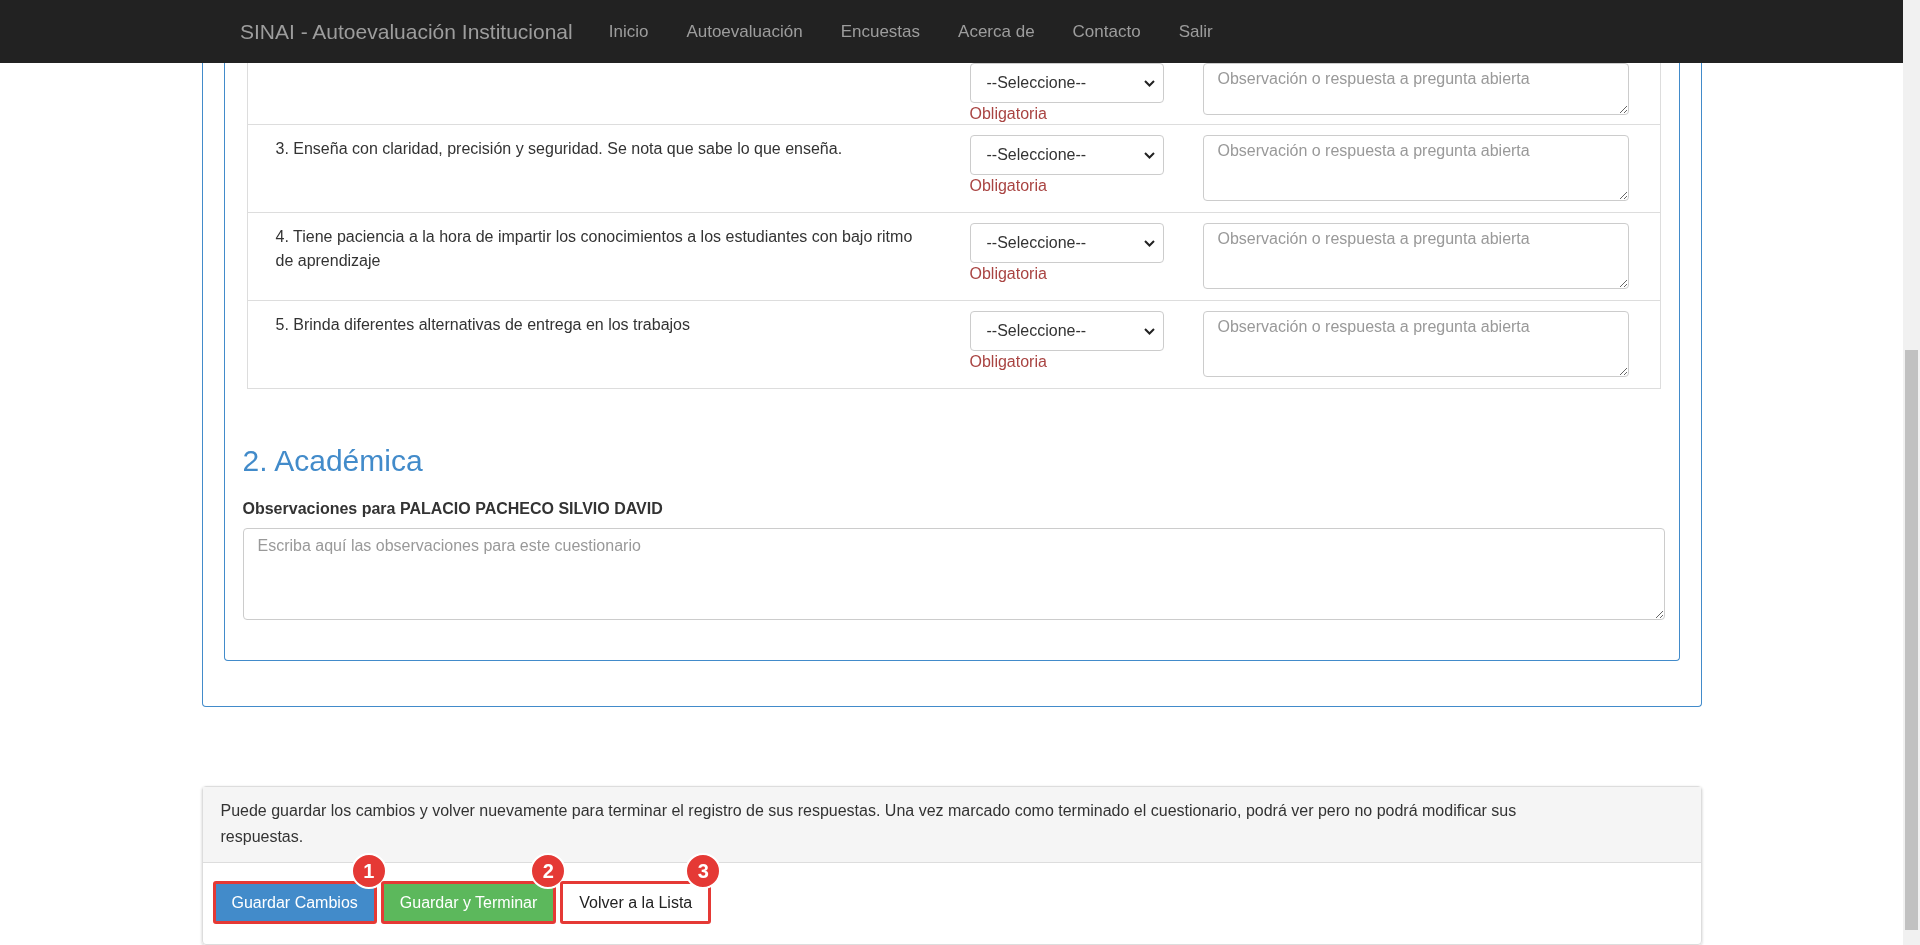 The height and width of the screenshot is (945, 1920). I want to click on scrollbar, so click(1911, 472).